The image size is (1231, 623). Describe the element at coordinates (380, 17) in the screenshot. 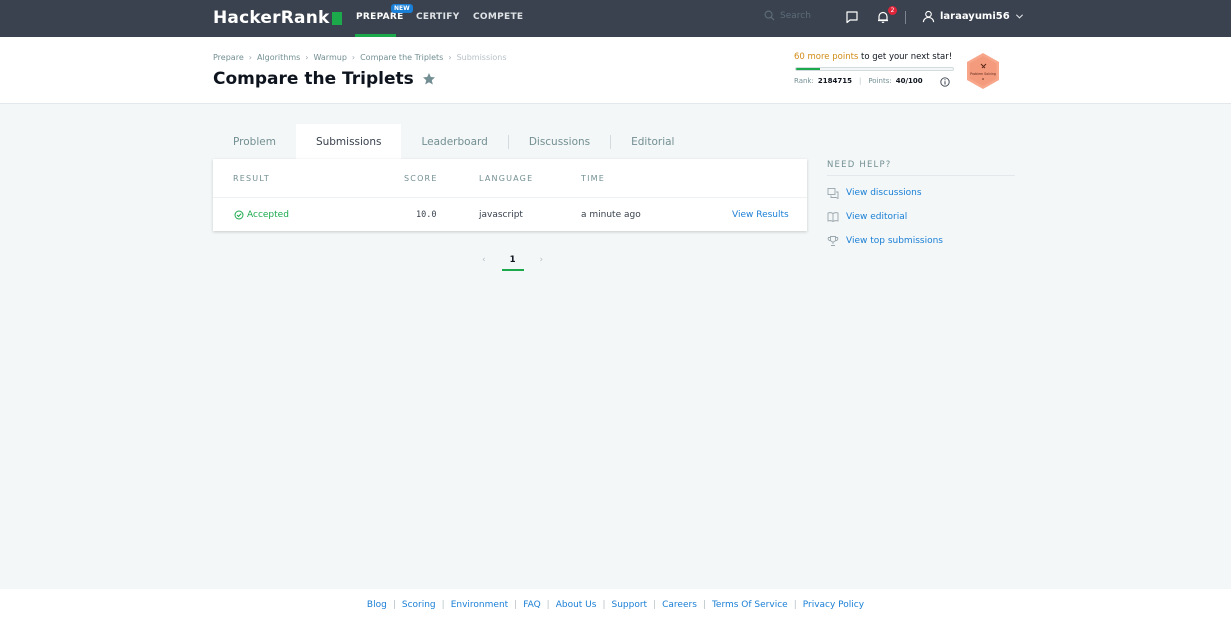

I see `nav-prepare: PREPARE` at that location.